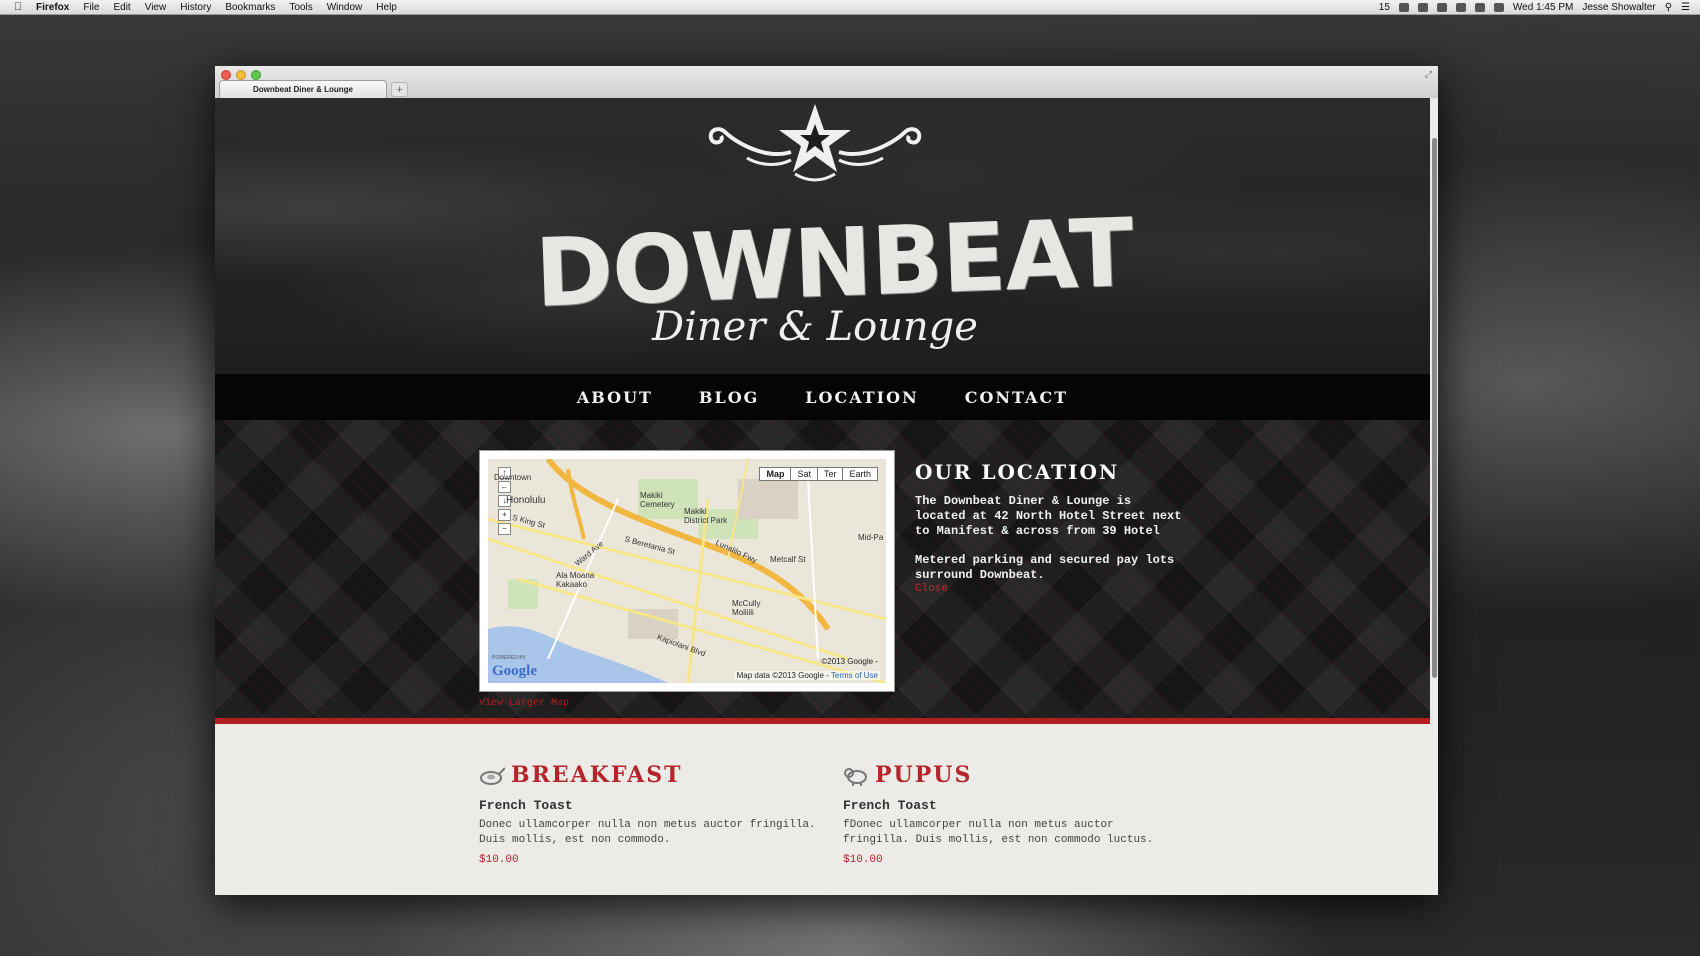 The width and height of the screenshot is (1700, 956). What do you see at coordinates (775, 474) in the screenshot?
I see `map-type-map: Map` at bounding box center [775, 474].